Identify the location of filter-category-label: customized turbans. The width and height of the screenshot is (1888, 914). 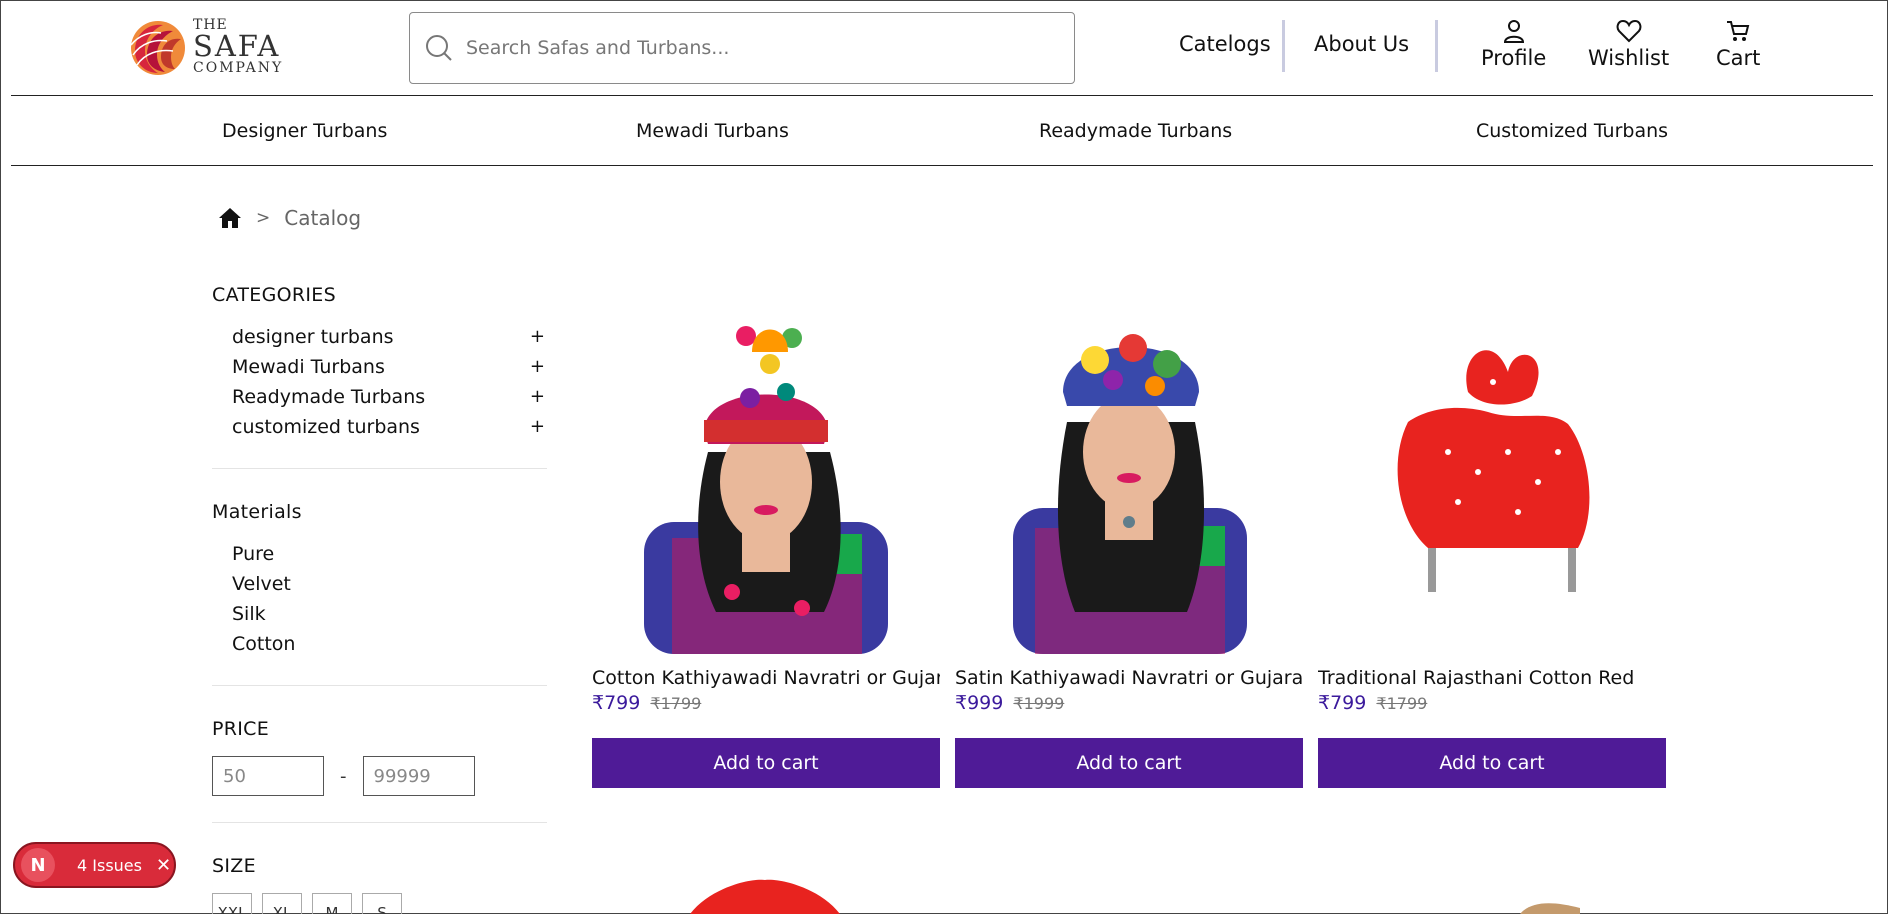
(326, 427).